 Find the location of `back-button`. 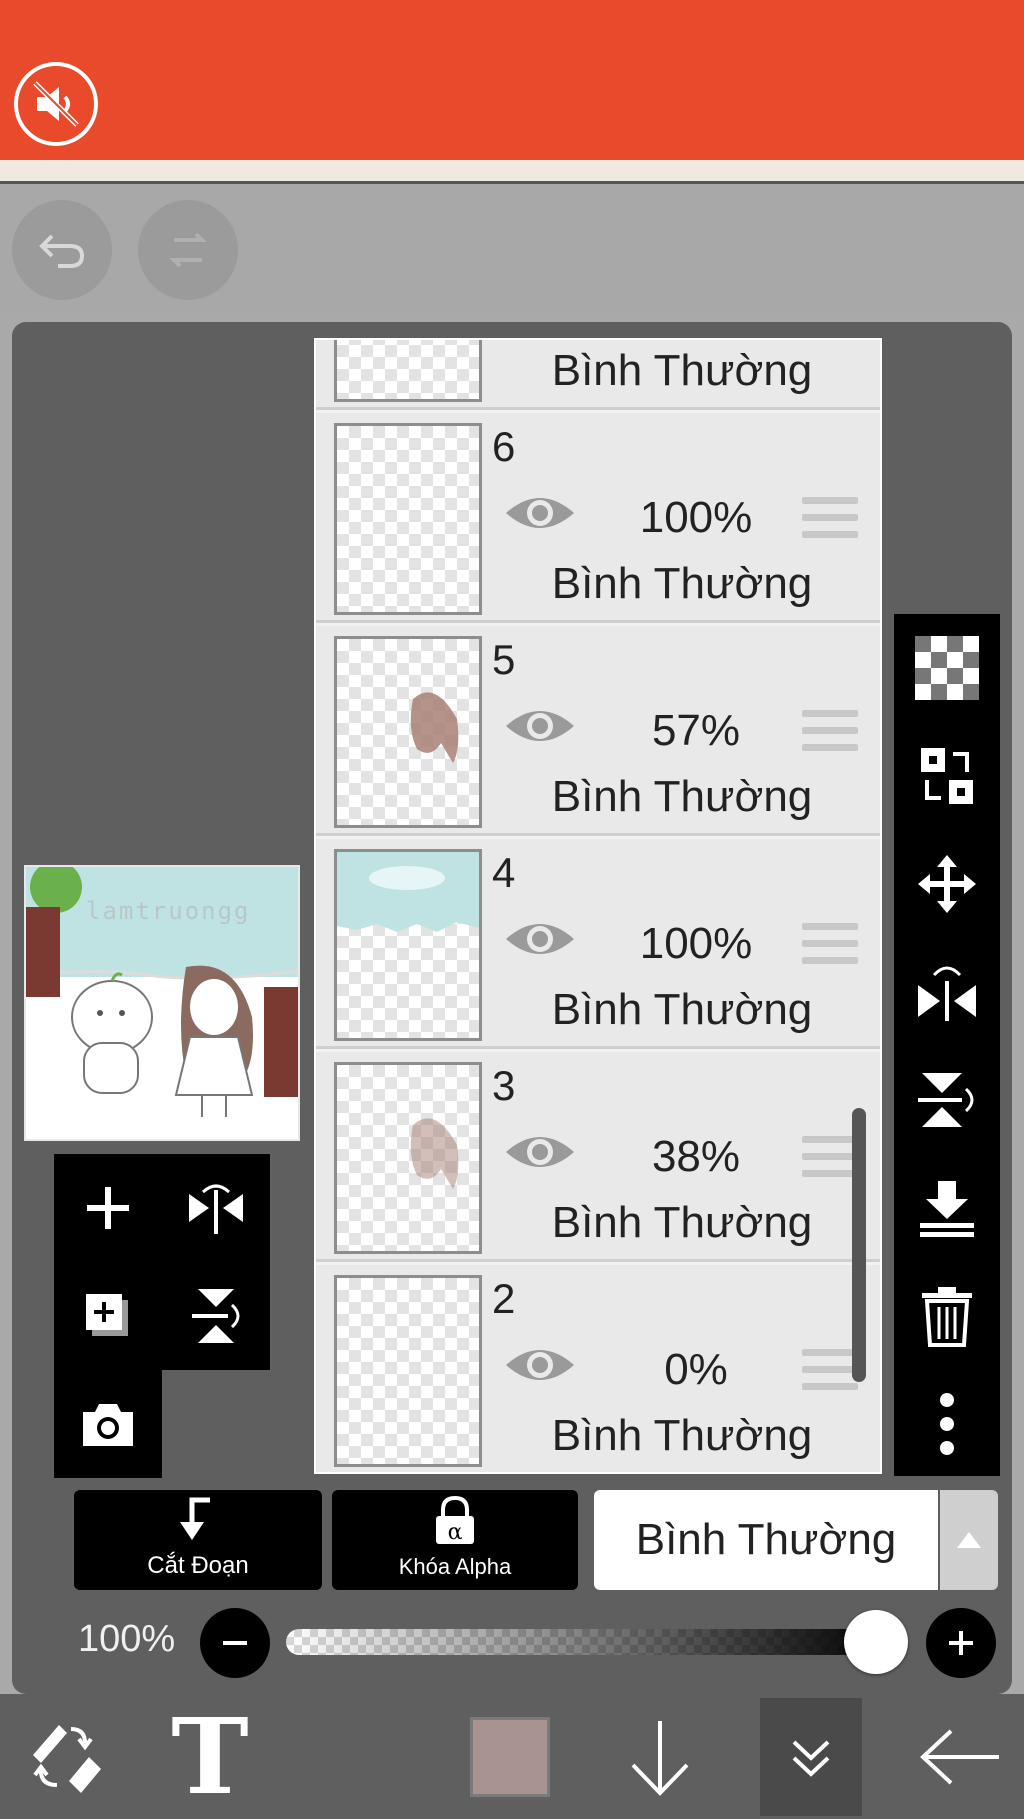

back-button is located at coordinates (961, 1756).